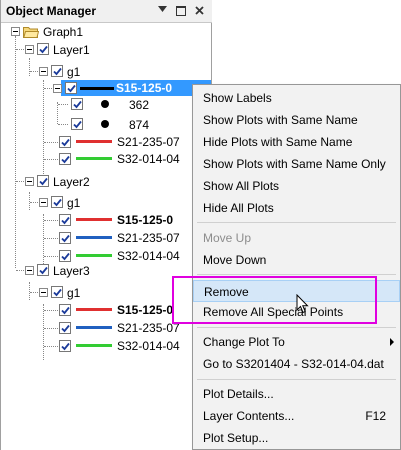 Image resolution: width=401 pixels, height=450 pixels. Describe the element at coordinates (296, 260) in the screenshot. I see `menu-item-move-down: Move Down` at that location.